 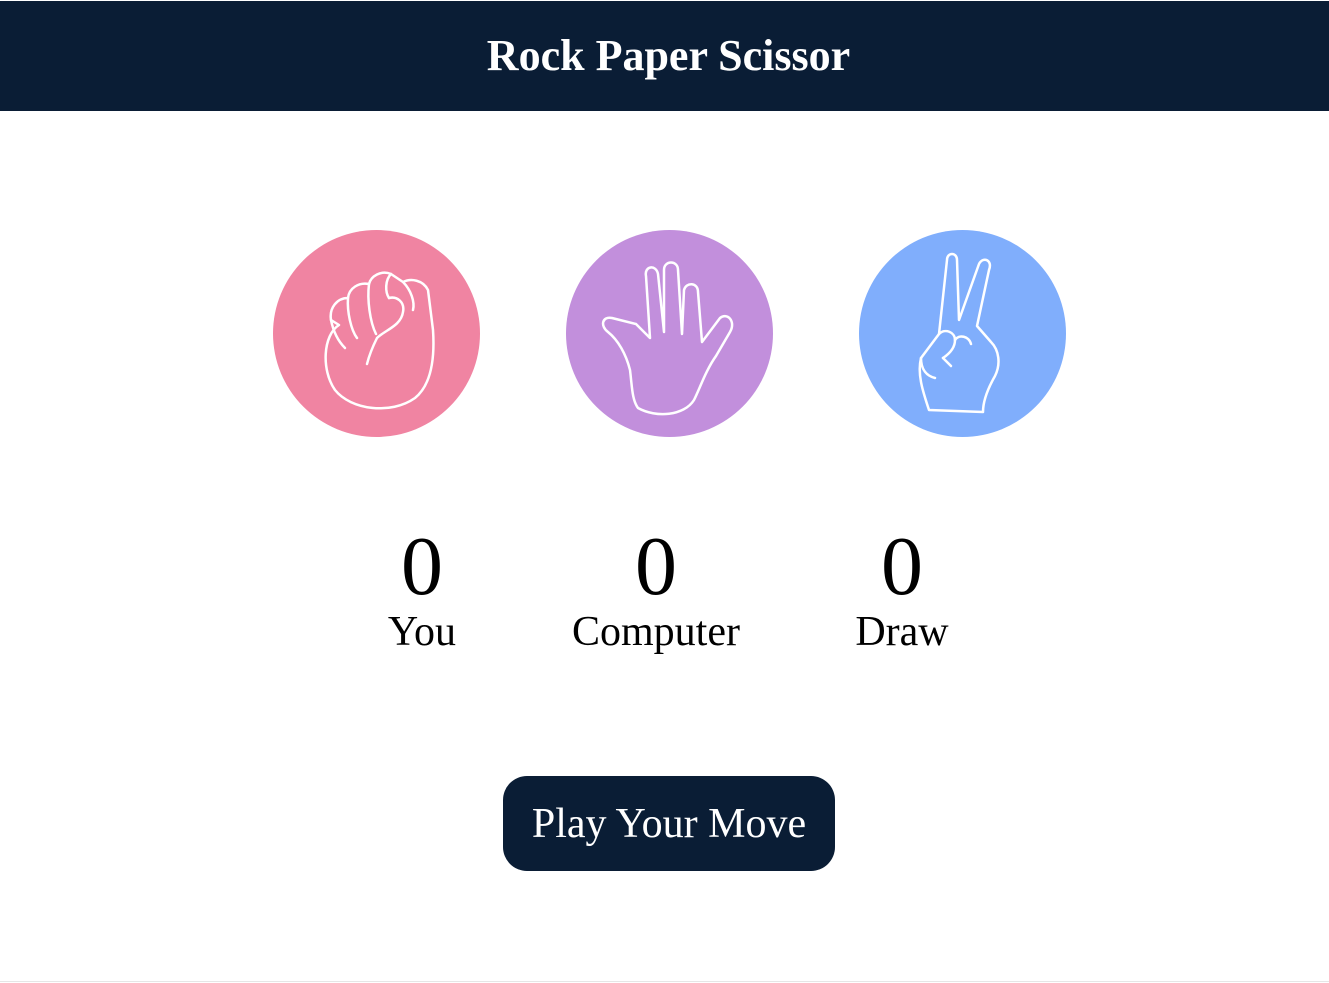 What do you see at coordinates (422, 632) in the screenshot?
I see `score-you-label: You` at bounding box center [422, 632].